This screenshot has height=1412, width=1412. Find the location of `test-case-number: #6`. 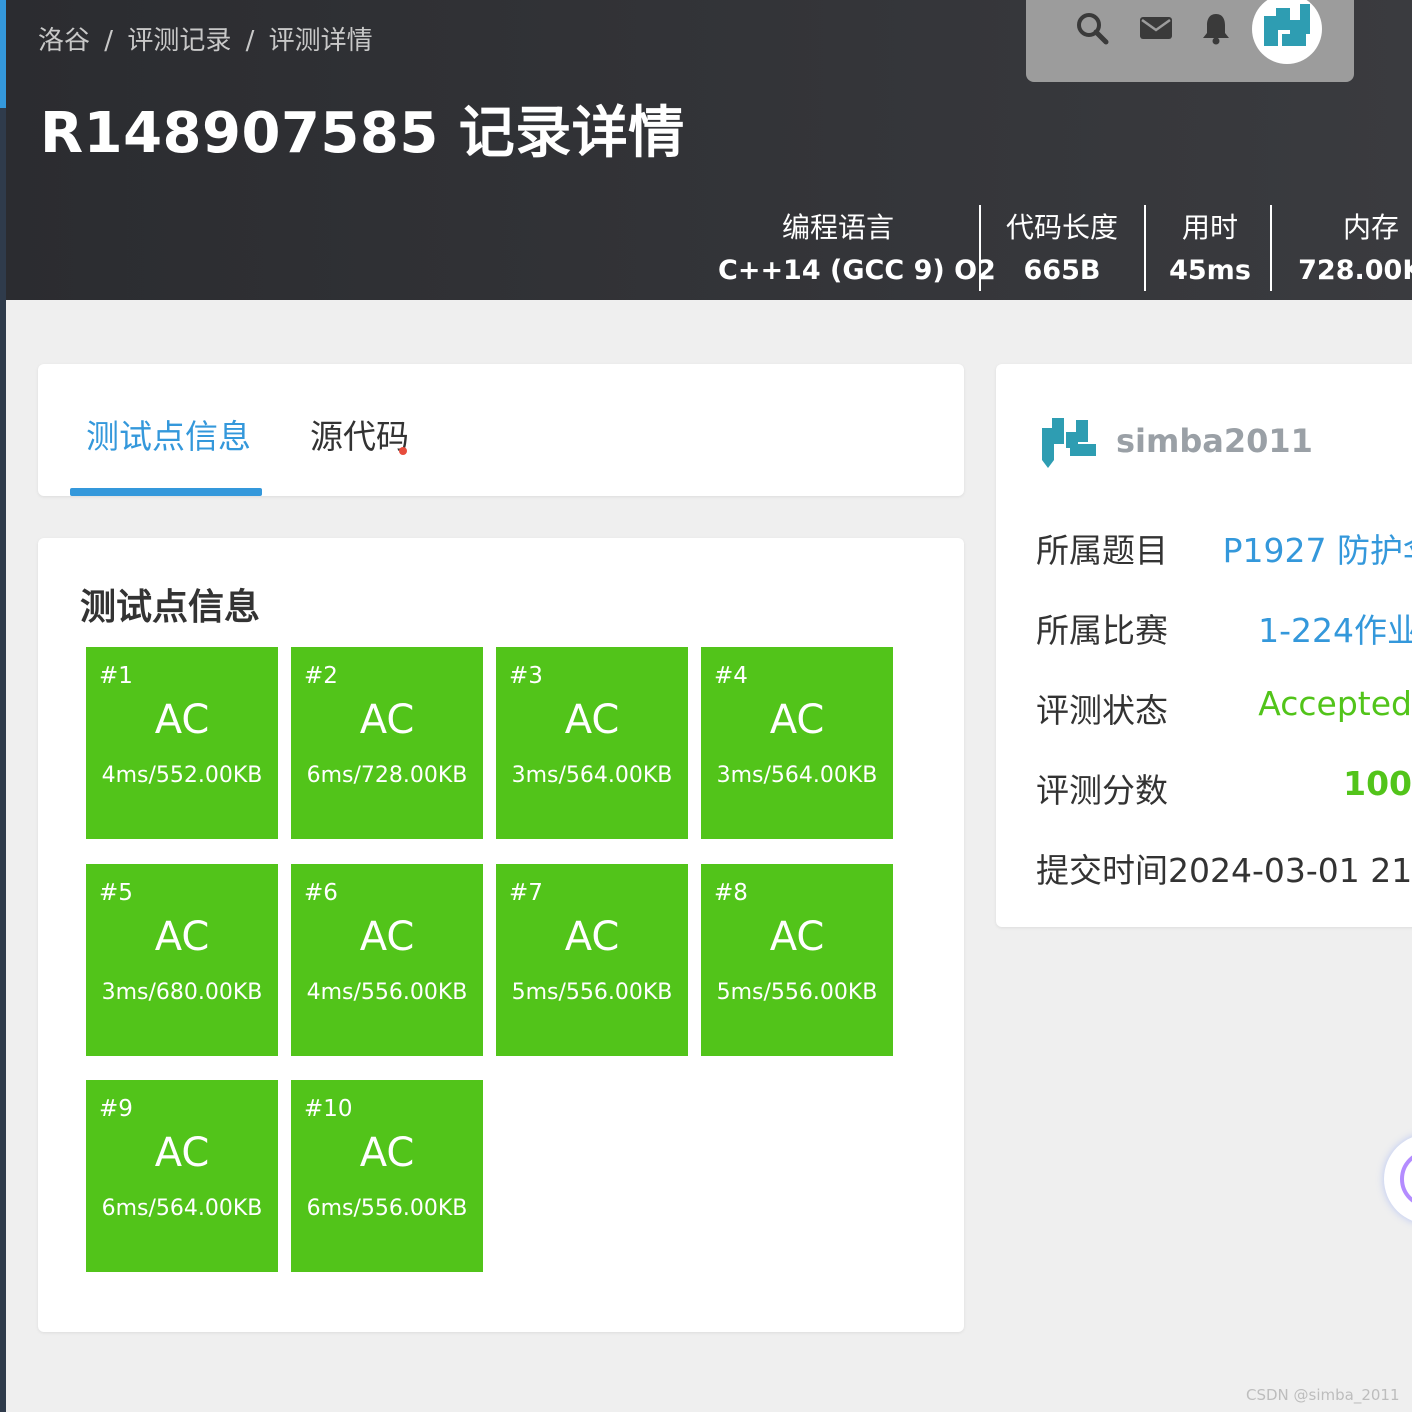

test-case-number: #6 is located at coordinates (321, 893).